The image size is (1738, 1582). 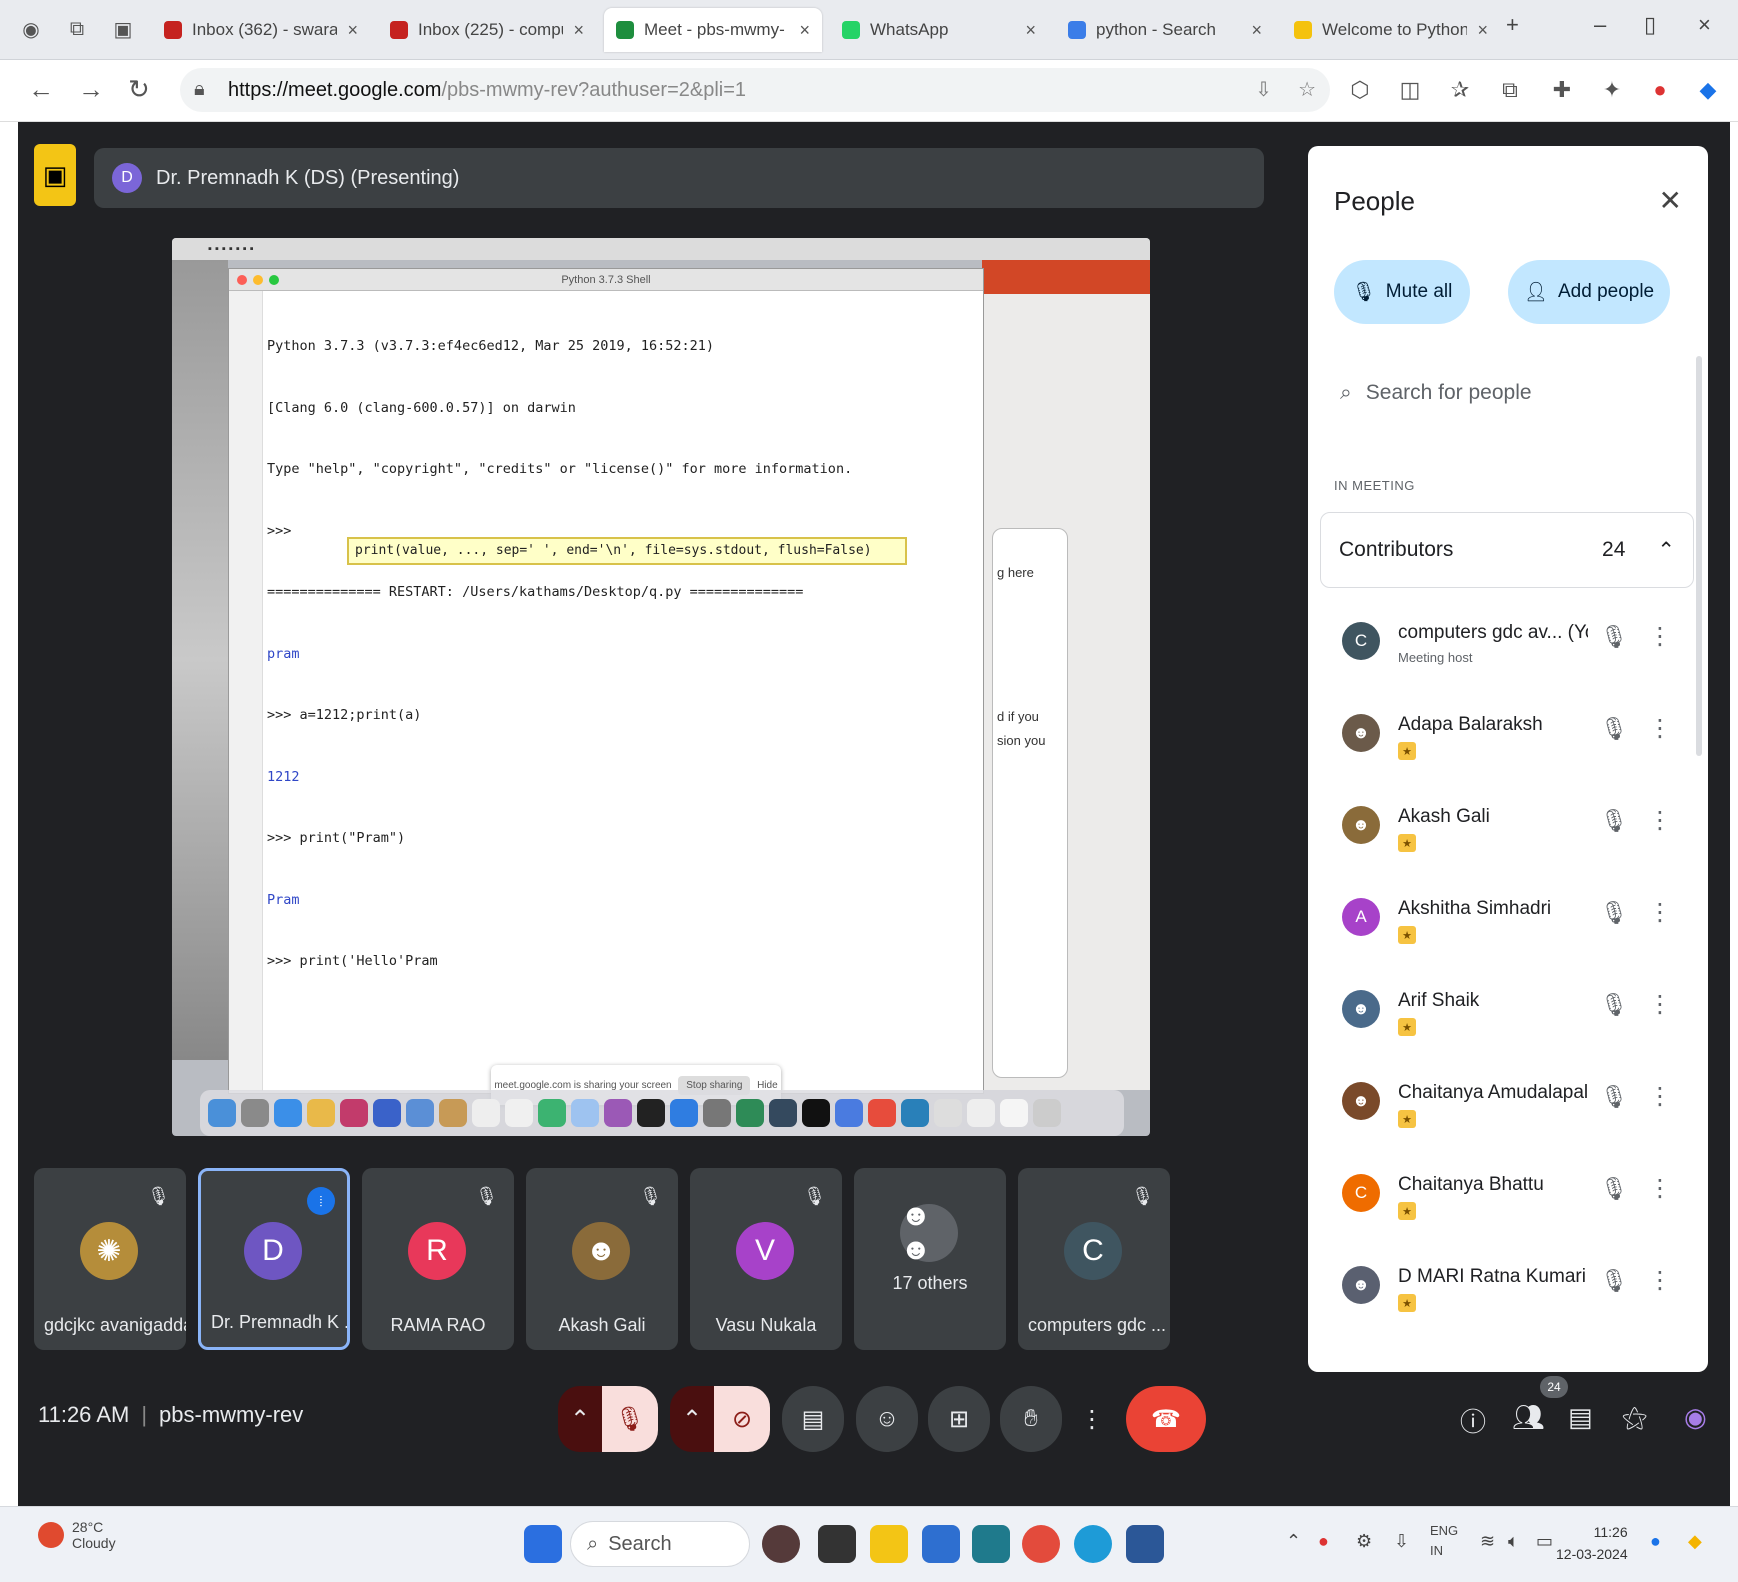 What do you see at coordinates (1165, 30) in the screenshot?
I see `tab-python-search: python - Search ×` at bounding box center [1165, 30].